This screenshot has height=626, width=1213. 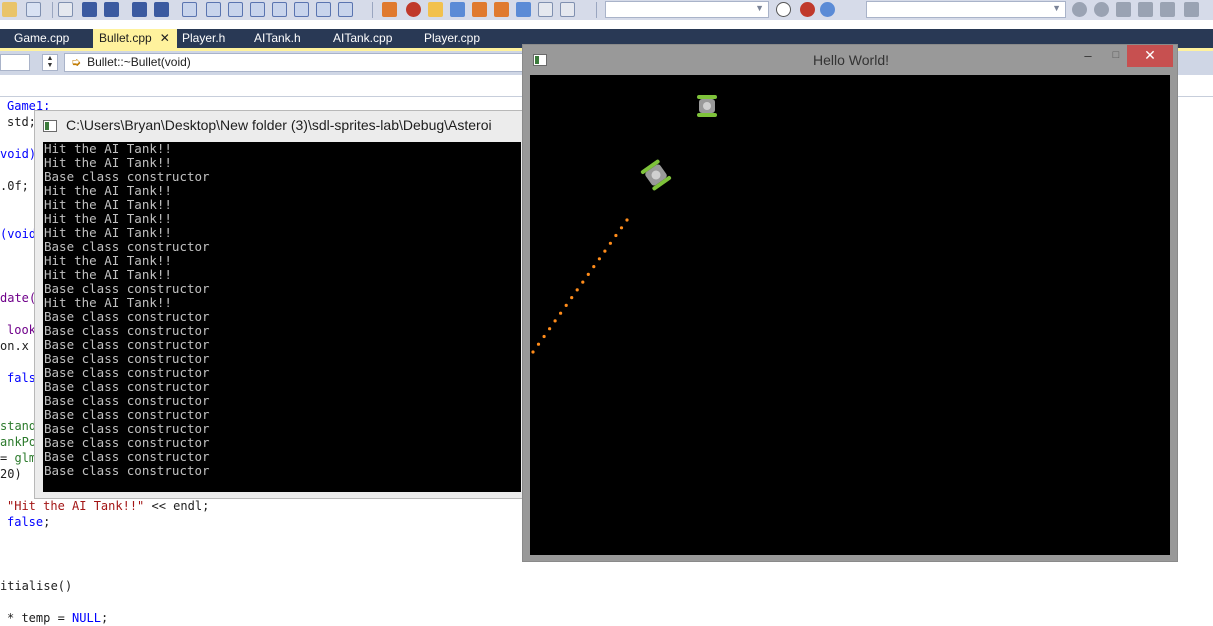 I want to click on outline-icon, so click(x=65, y=9).